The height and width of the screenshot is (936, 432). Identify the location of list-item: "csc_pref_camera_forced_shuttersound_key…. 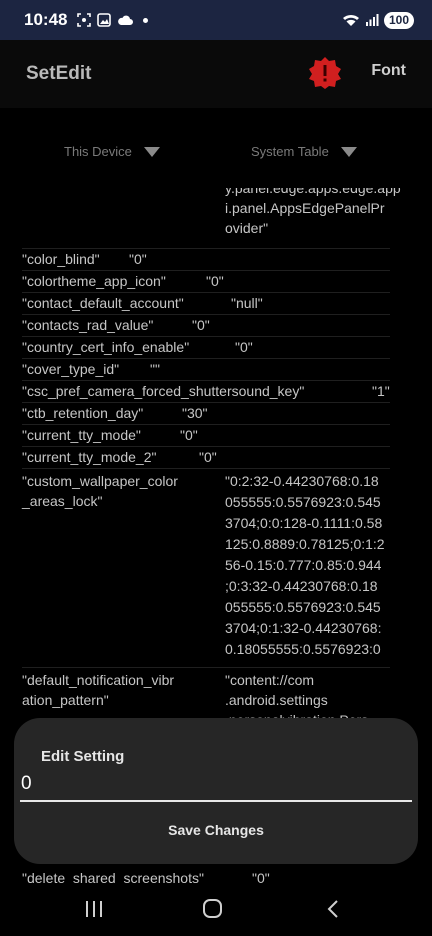
(206, 392).